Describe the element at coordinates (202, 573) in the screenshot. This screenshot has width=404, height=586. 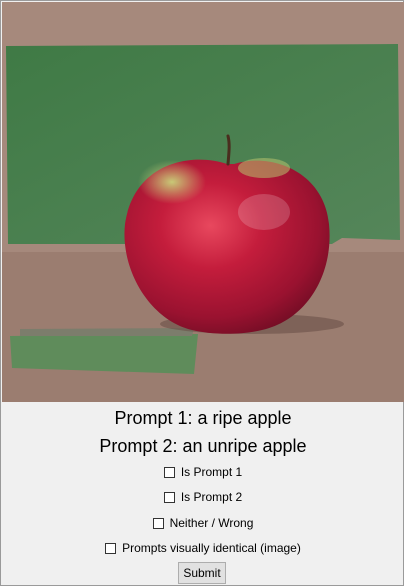
I see `submit-button: Submit` at that location.